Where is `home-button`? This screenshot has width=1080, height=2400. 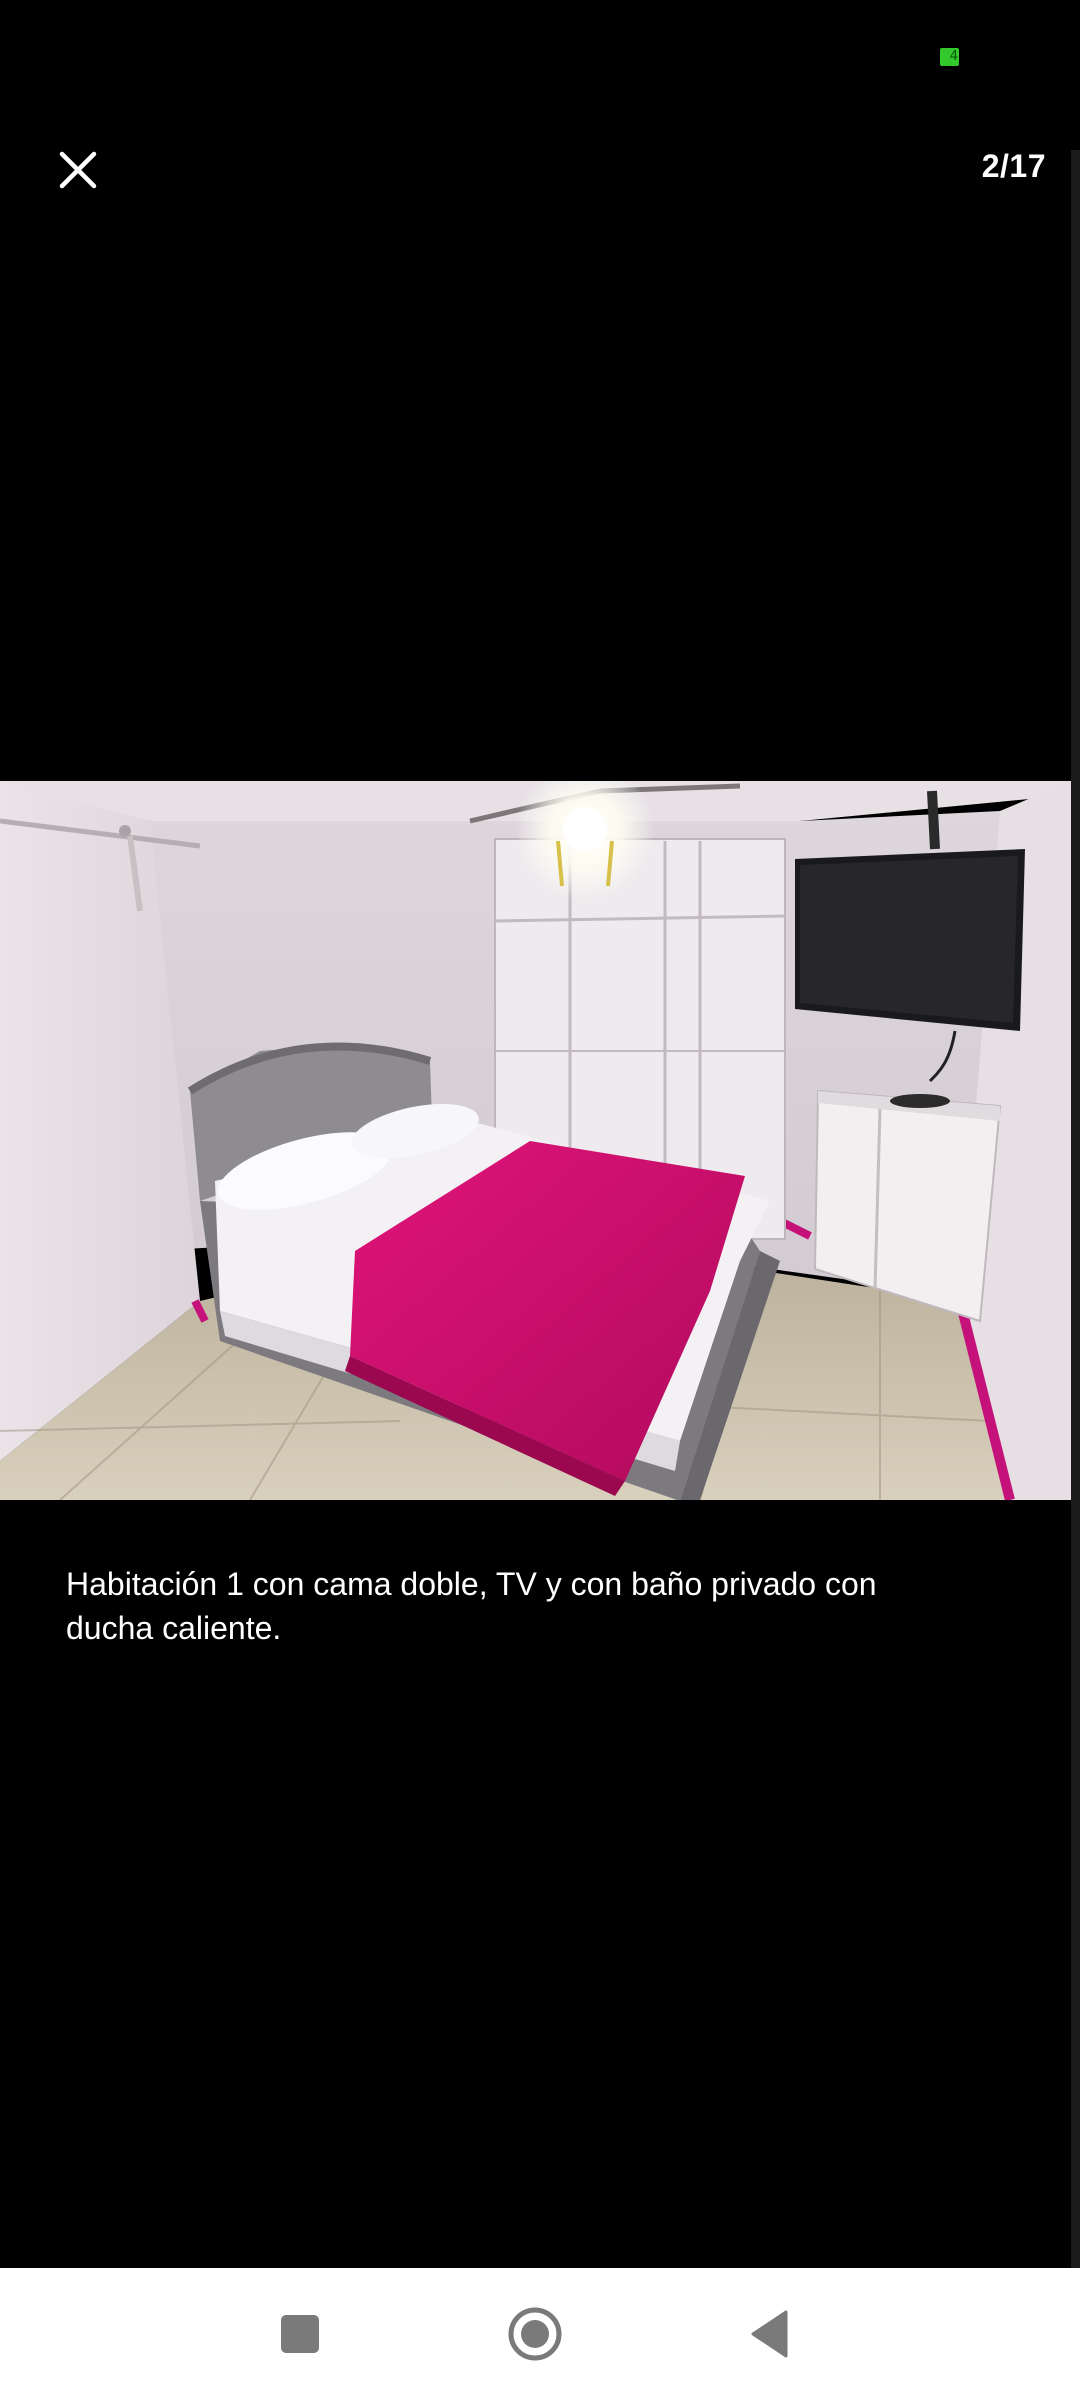
home-button is located at coordinates (535, 2334).